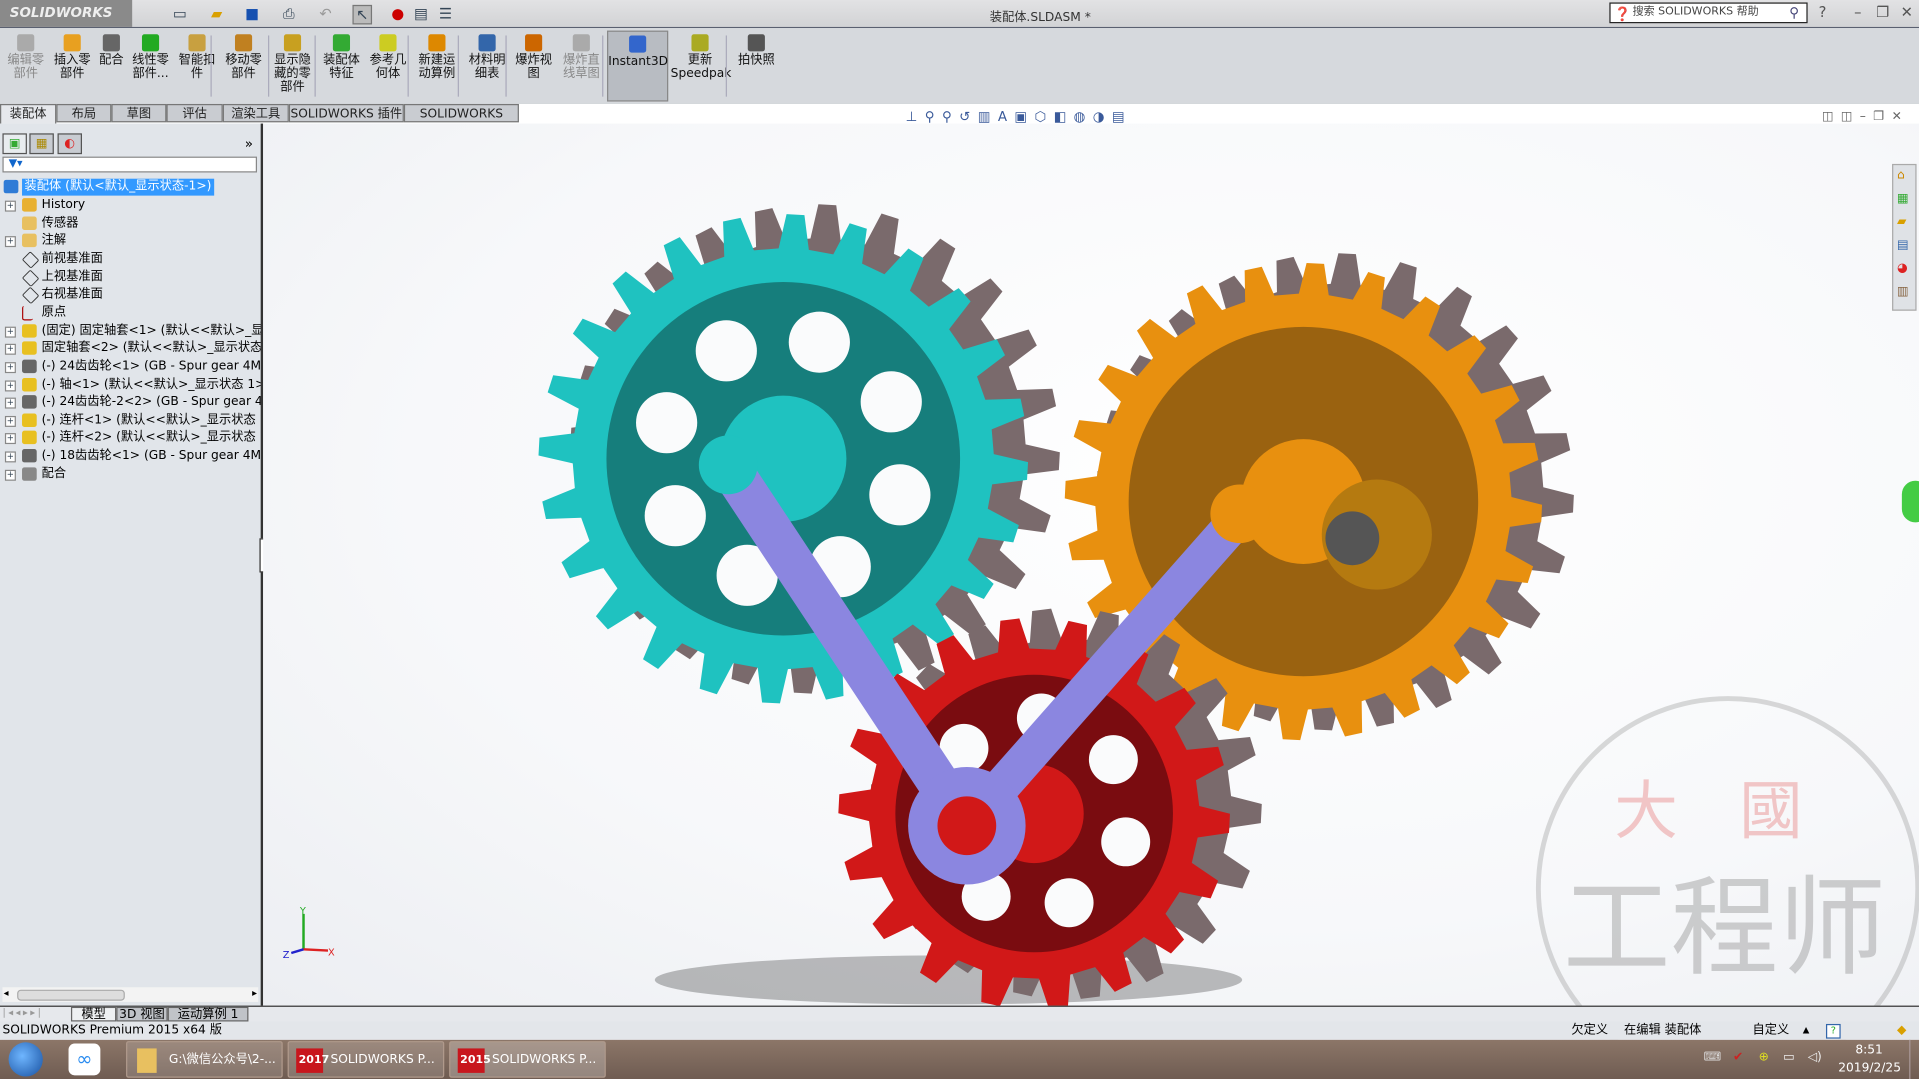  What do you see at coordinates (1882, 12) in the screenshot?
I see `restore-icon: ❐` at bounding box center [1882, 12].